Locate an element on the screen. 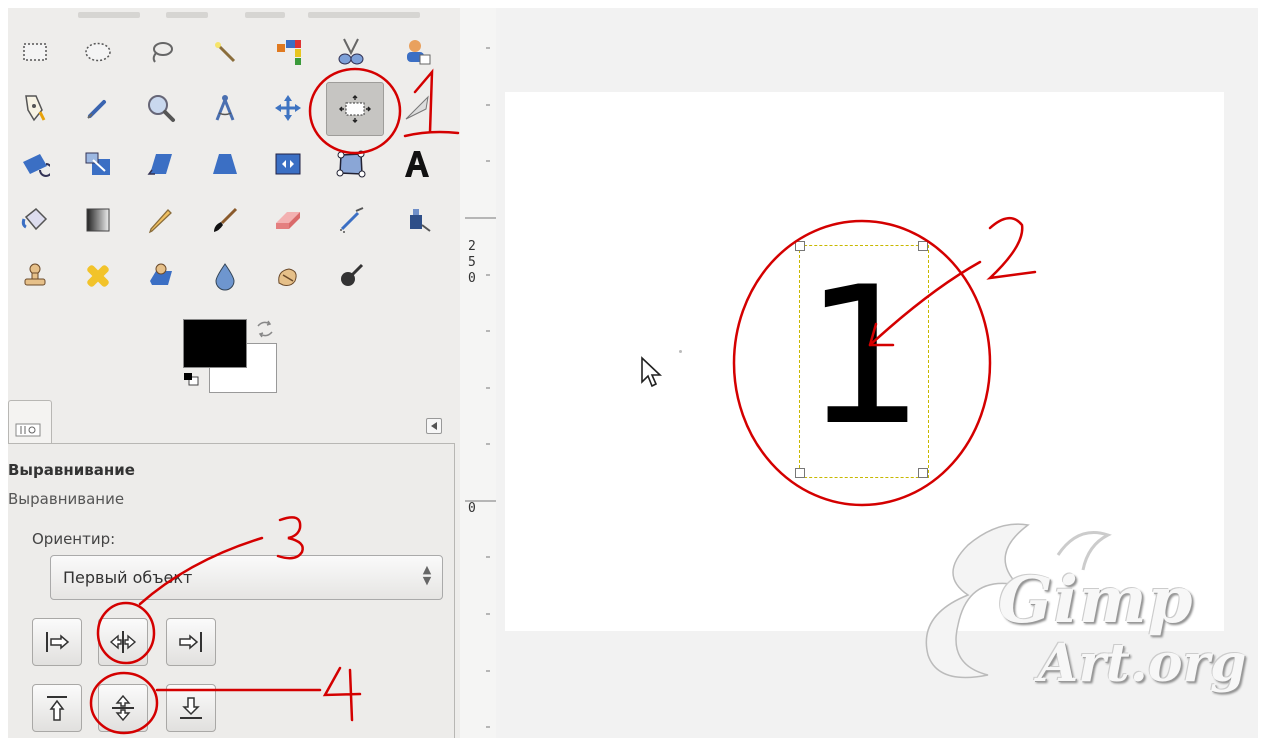 The width and height of the screenshot is (1266, 738). alignment-icon is located at coordinates (355, 109).